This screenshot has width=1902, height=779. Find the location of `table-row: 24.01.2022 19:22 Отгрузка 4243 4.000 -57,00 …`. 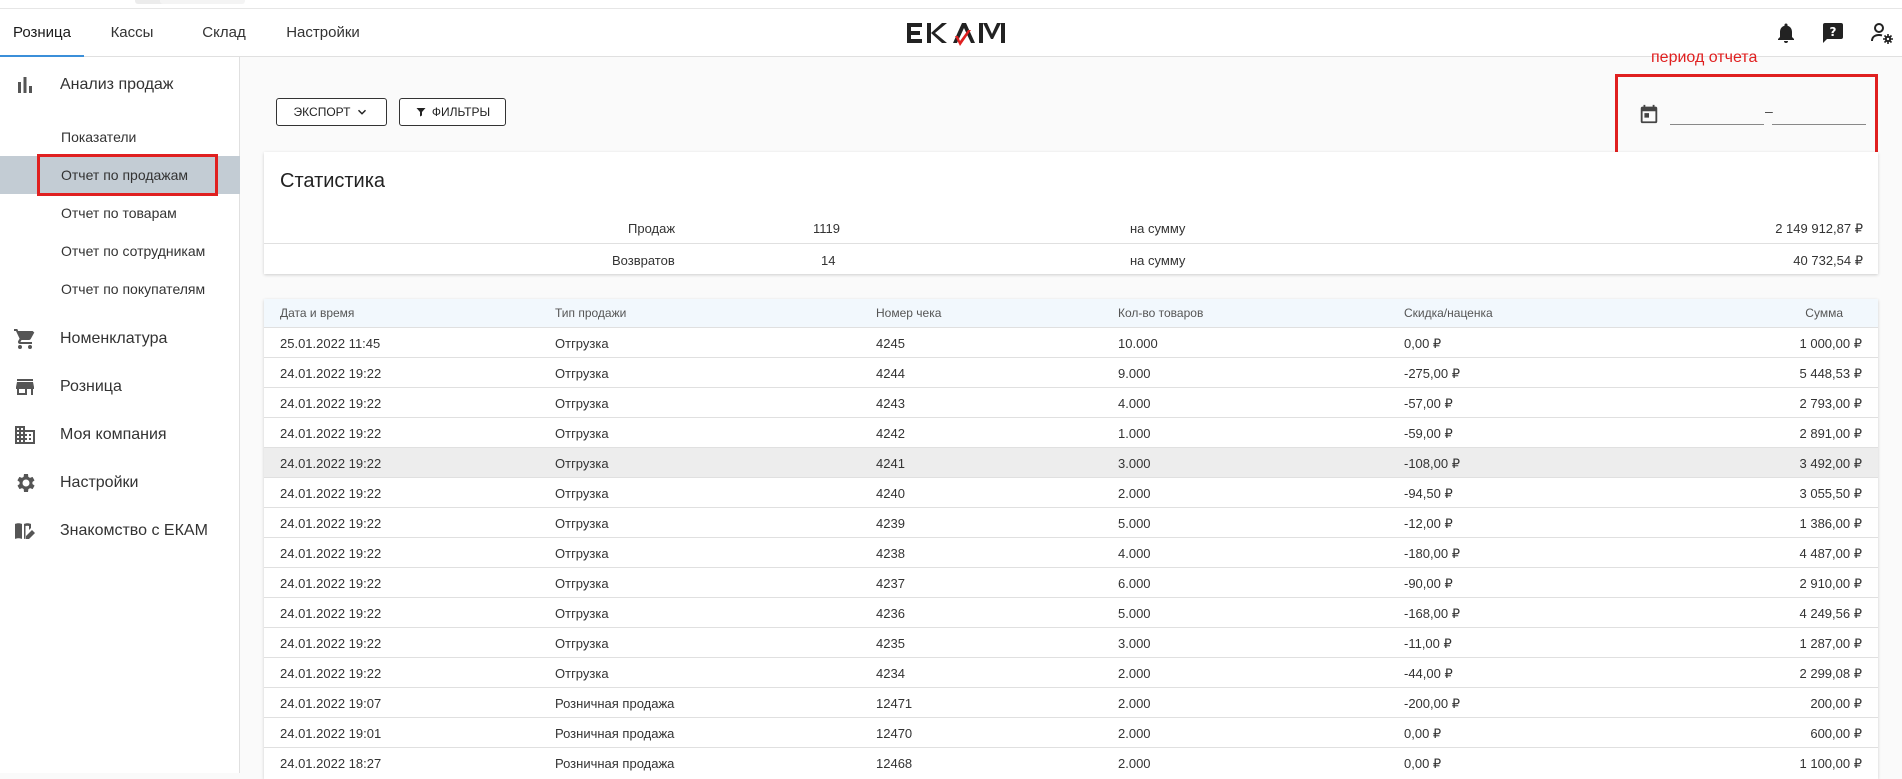

table-row: 24.01.2022 19:22 Отгрузка 4243 4.000 -57,00 … is located at coordinates (1071, 402).